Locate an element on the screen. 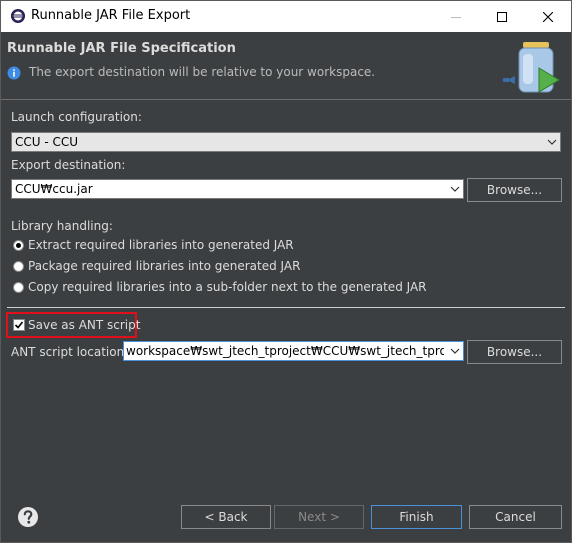 Image resolution: width=572 pixels, height=543 pixels. launch-config-select: CCU - CCU is located at coordinates (286, 142).